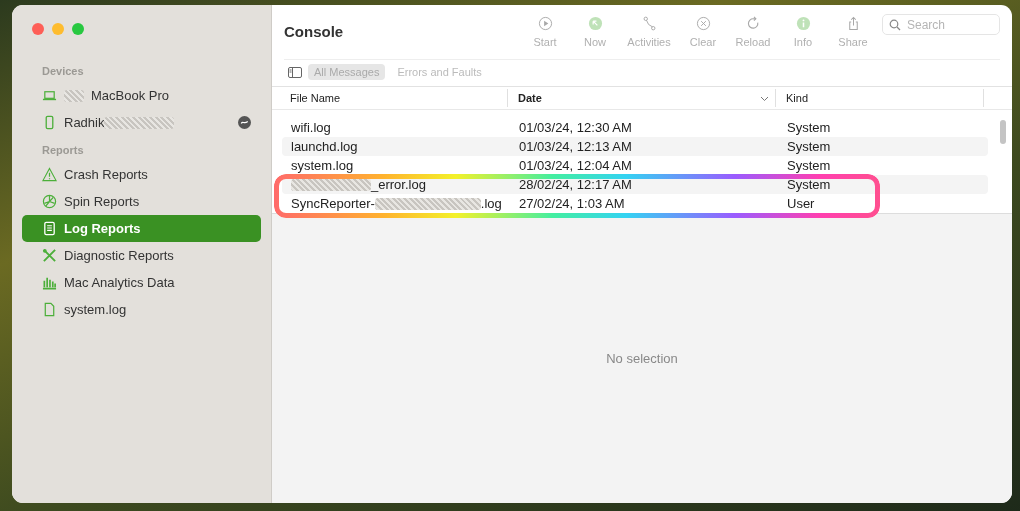 Image resolution: width=1020 pixels, height=511 pixels. What do you see at coordinates (141, 309) in the screenshot?
I see `sidebar-item: system.log` at bounding box center [141, 309].